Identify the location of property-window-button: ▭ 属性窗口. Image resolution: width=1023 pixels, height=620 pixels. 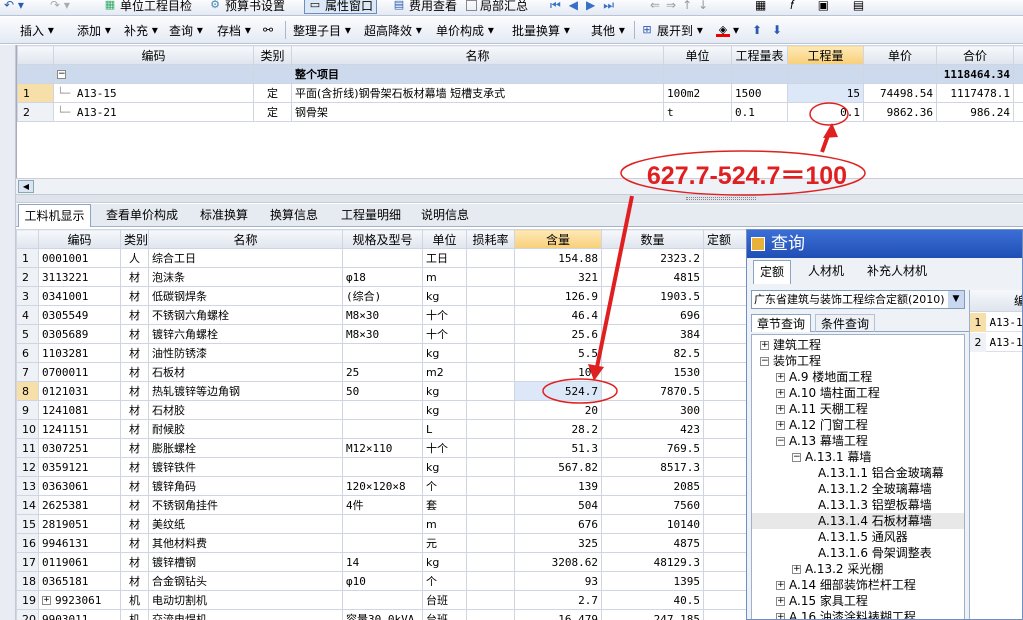
(341, 7).